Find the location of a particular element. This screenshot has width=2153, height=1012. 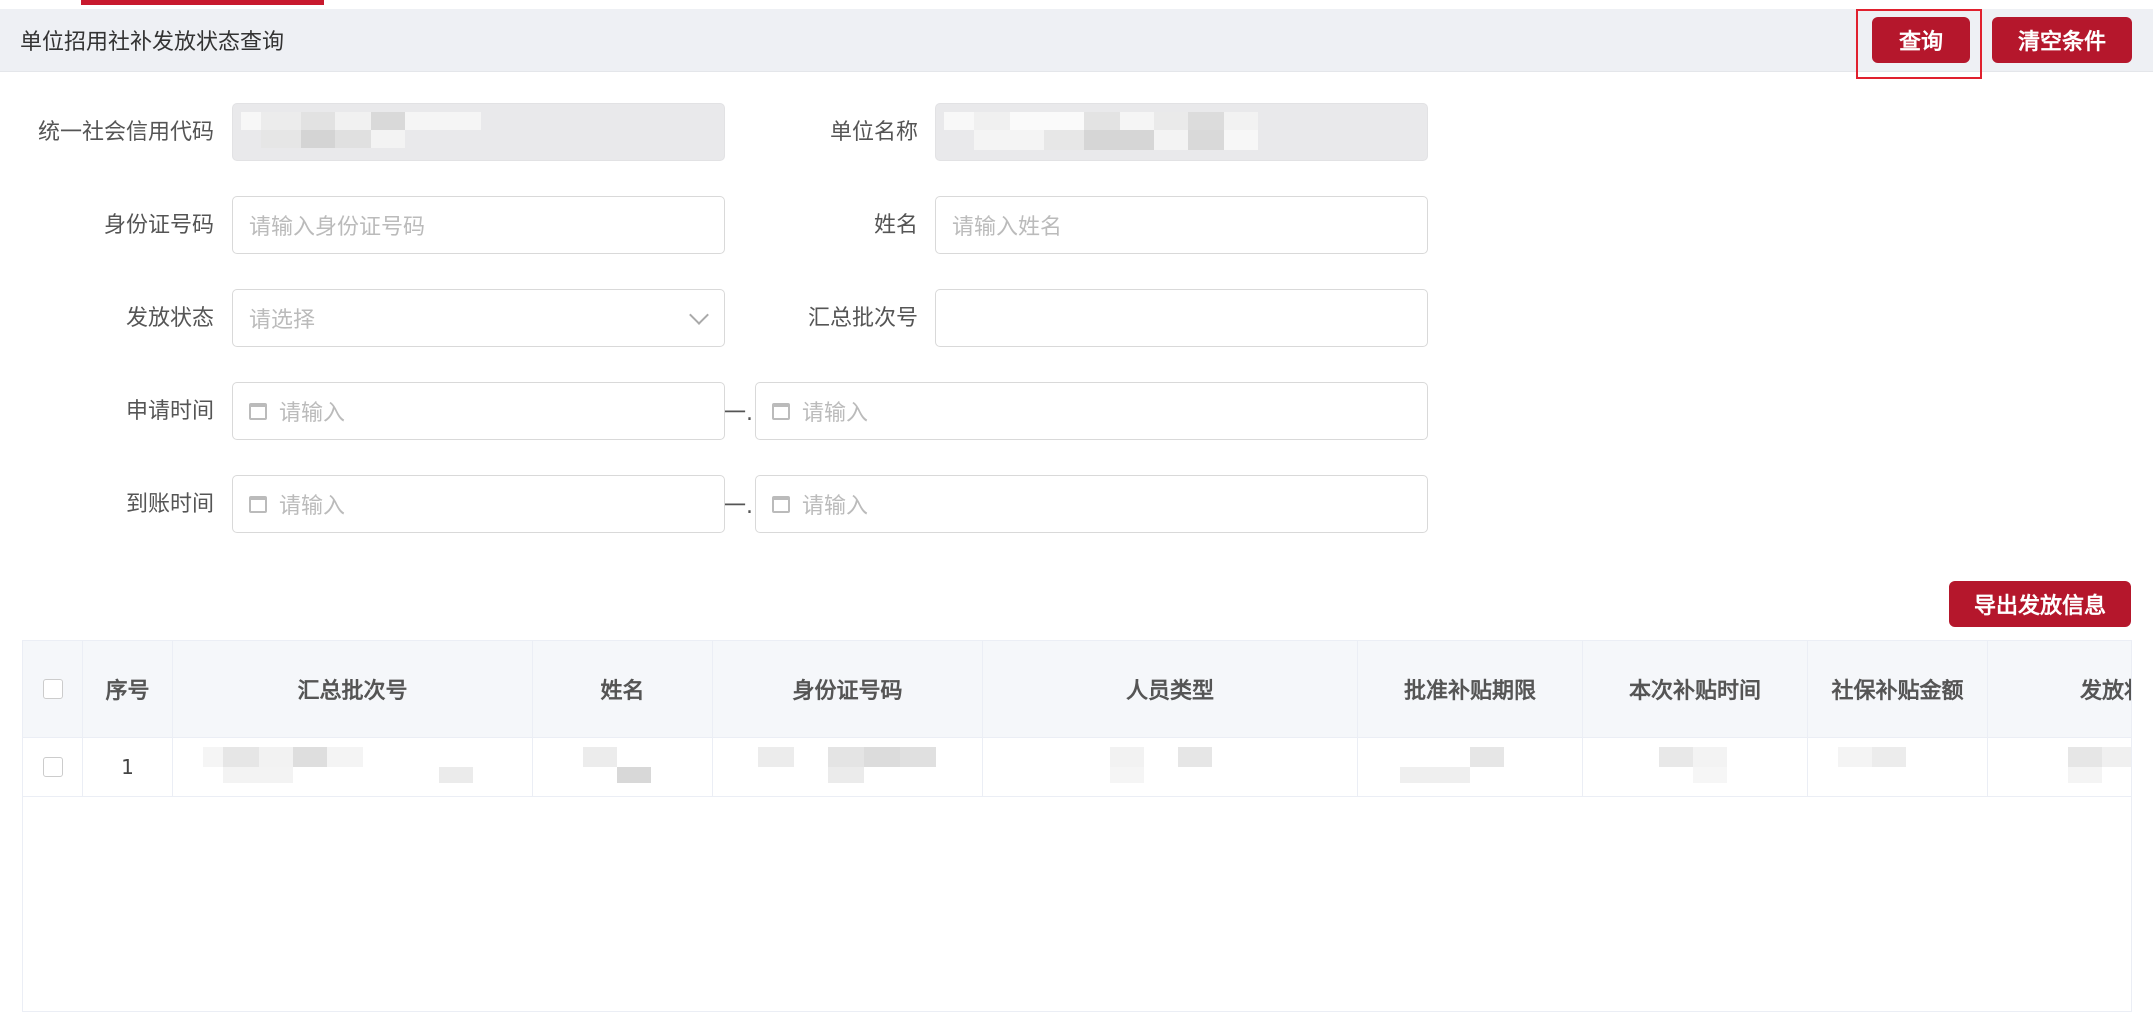

page-title: 单位招用社补发放状态查询 is located at coordinates (152, 42).